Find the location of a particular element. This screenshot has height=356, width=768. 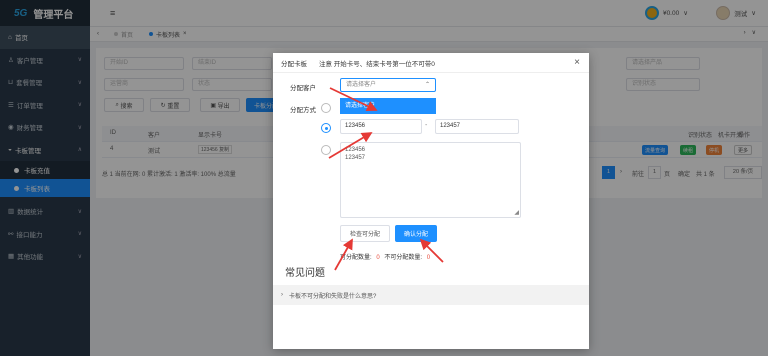

faq-item: › 卡板不可分配和失败是什么意思? is located at coordinates (431, 295).